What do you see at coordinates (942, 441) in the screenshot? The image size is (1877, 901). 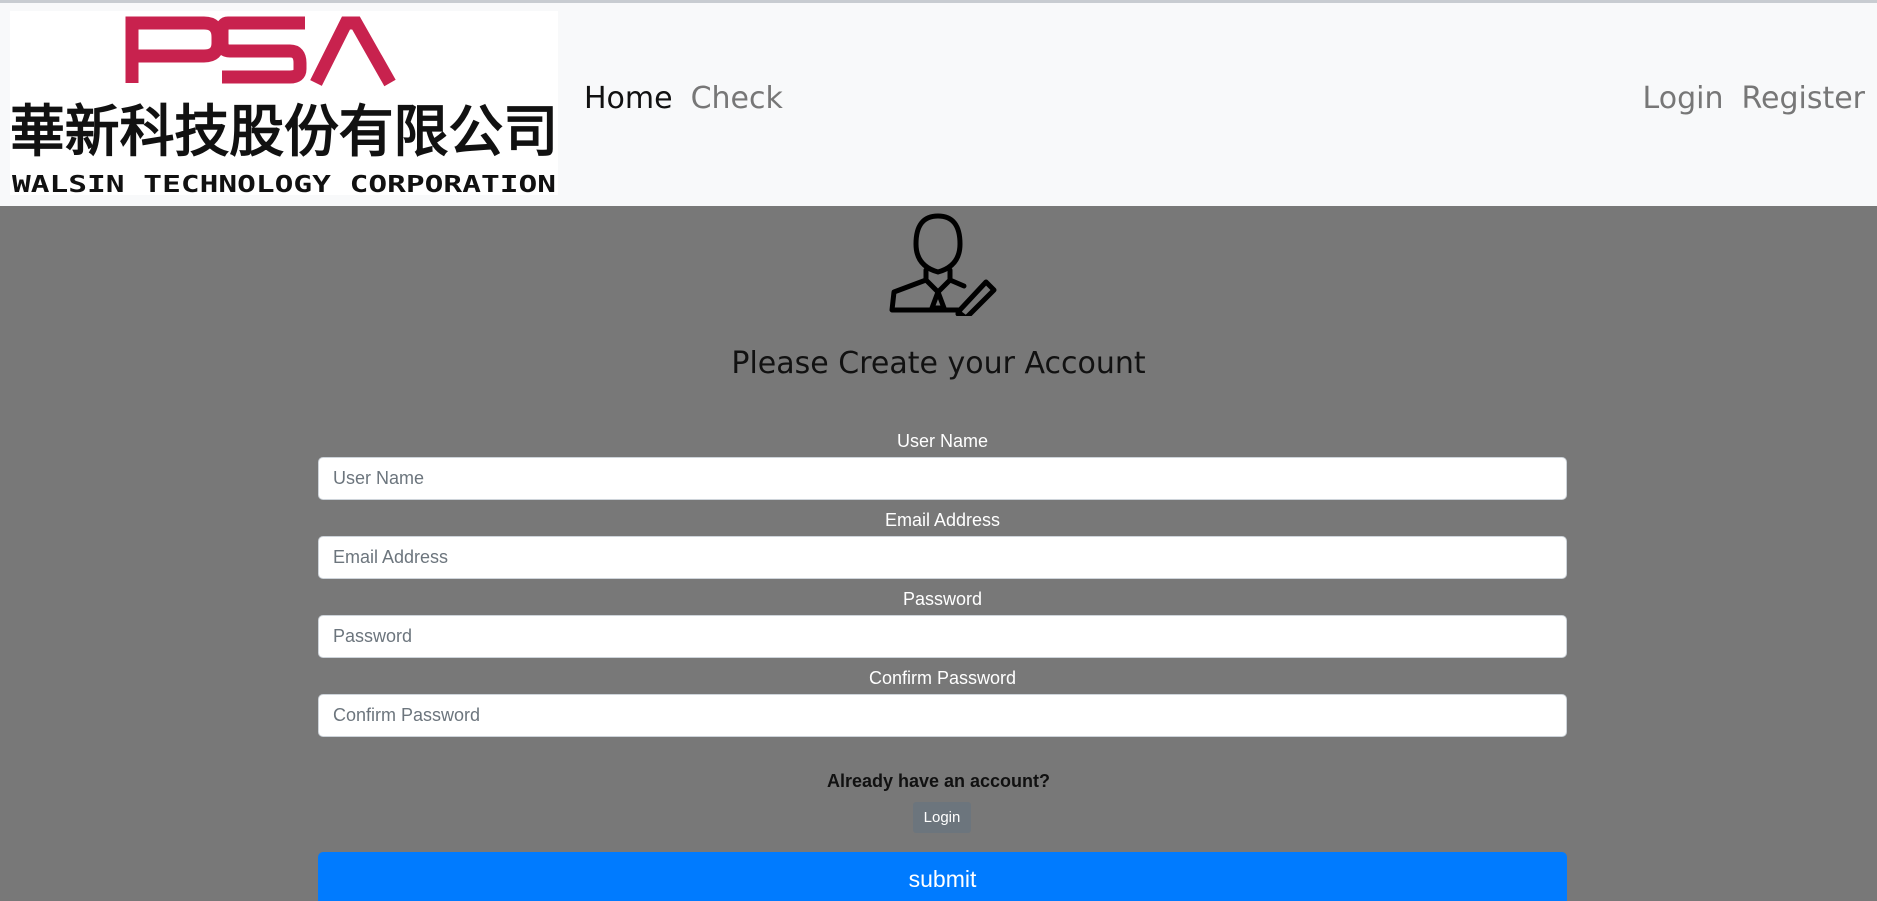 I see `username-label: User Name` at bounding box center [942, 441].